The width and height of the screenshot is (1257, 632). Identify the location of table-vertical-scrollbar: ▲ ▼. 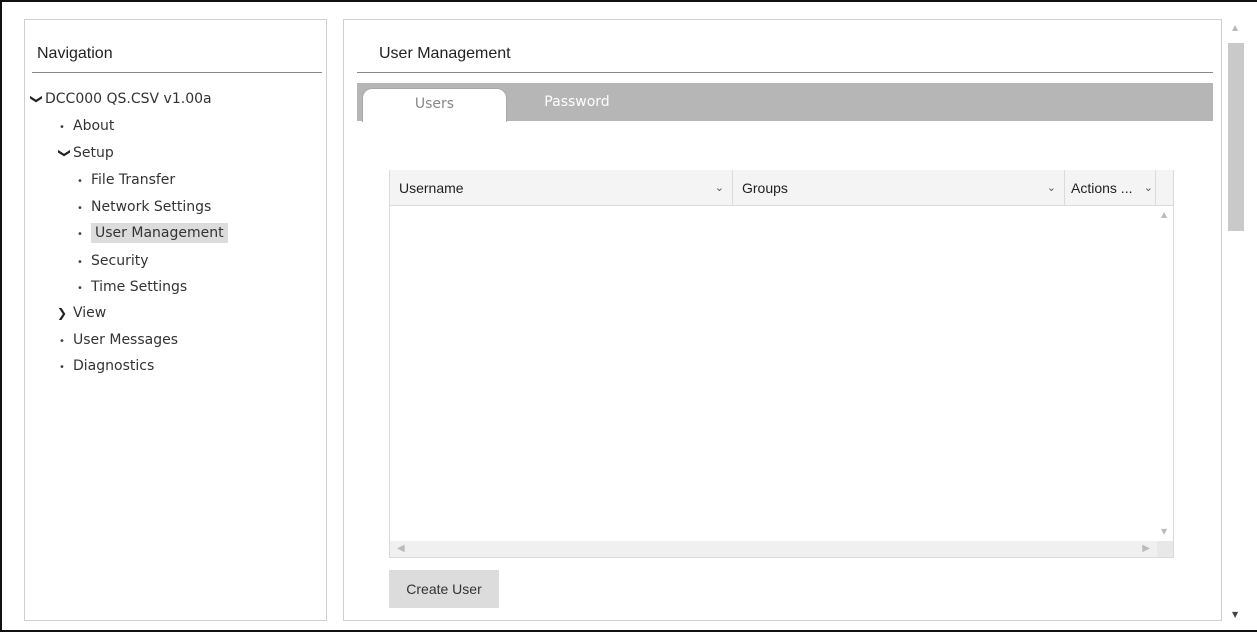
(1165, 373).